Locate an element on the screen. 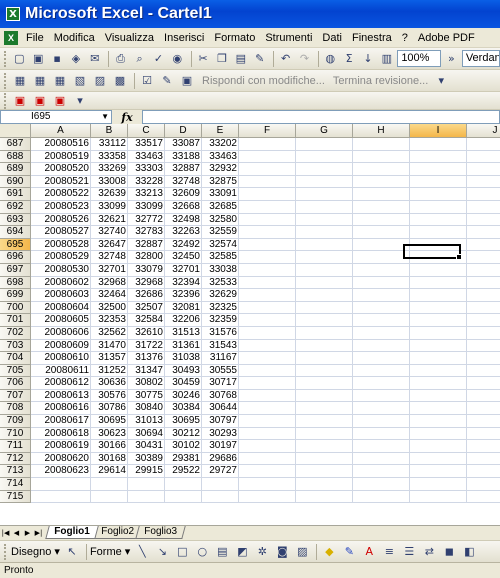 Image resolution: width=500 pixels, height=578 pixels. rectangle-icon: □ is located at coordinates (182, 552).